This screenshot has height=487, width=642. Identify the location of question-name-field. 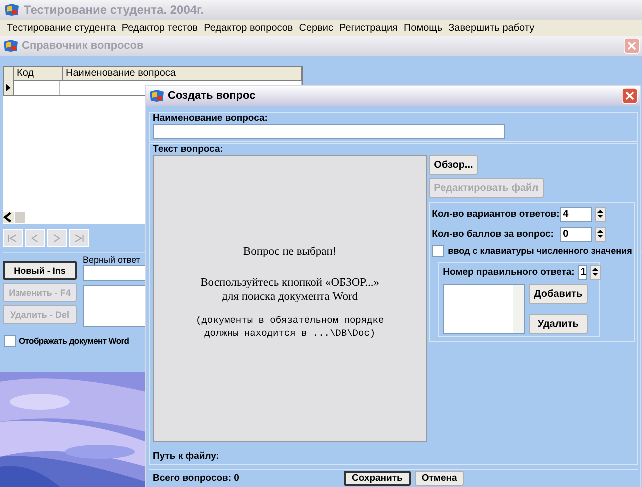
(329, 131).